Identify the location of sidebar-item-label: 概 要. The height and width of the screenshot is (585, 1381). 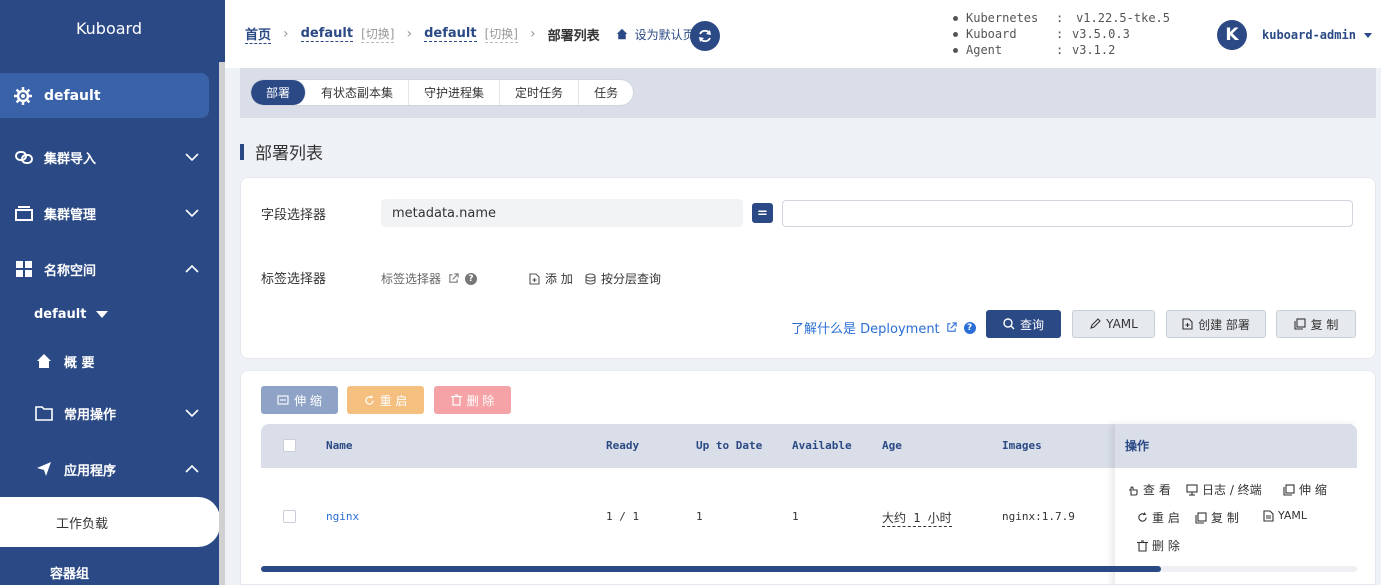
(79, 363).